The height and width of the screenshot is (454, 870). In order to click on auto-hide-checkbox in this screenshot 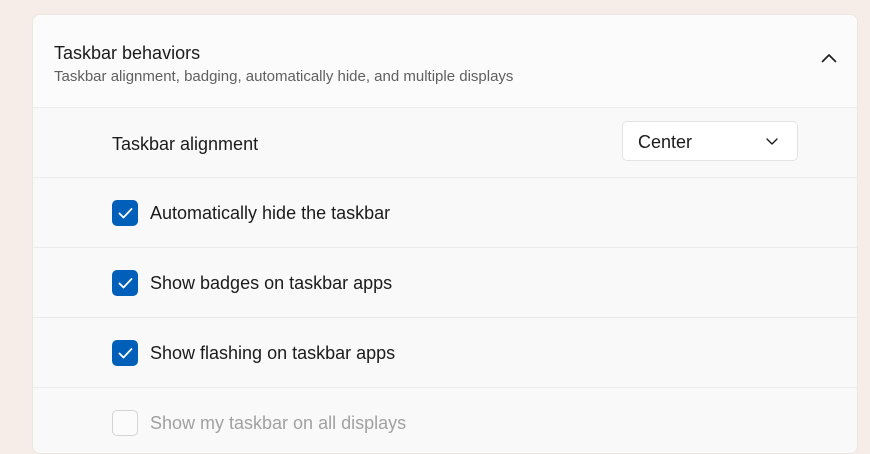, I will do `click(125, 213)`.